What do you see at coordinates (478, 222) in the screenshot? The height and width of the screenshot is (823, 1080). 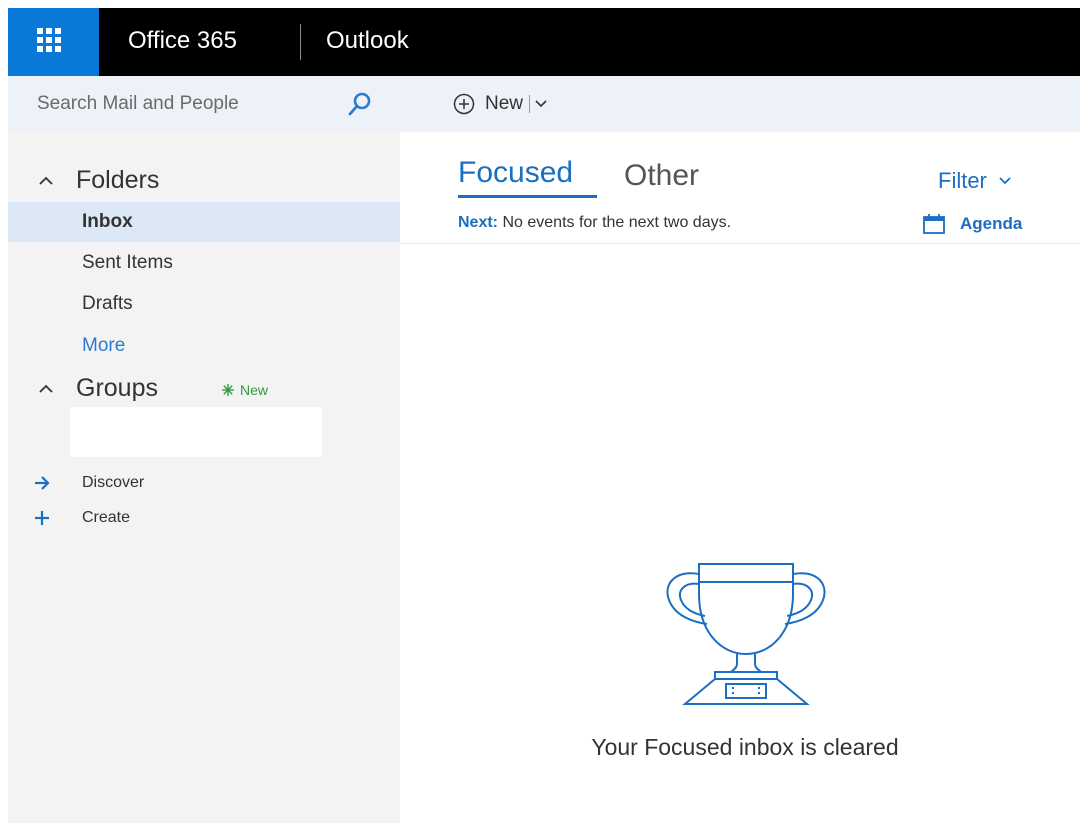 I see `next-label: Next:` at bounding box center [478, 222].